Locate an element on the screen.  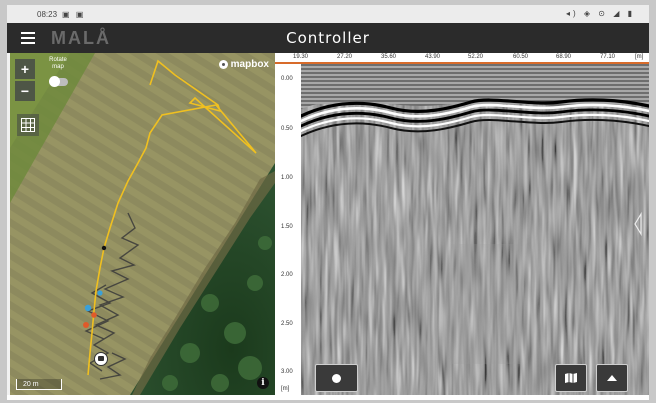
y-tick: 1.00 is located at coordinates (287, 178).